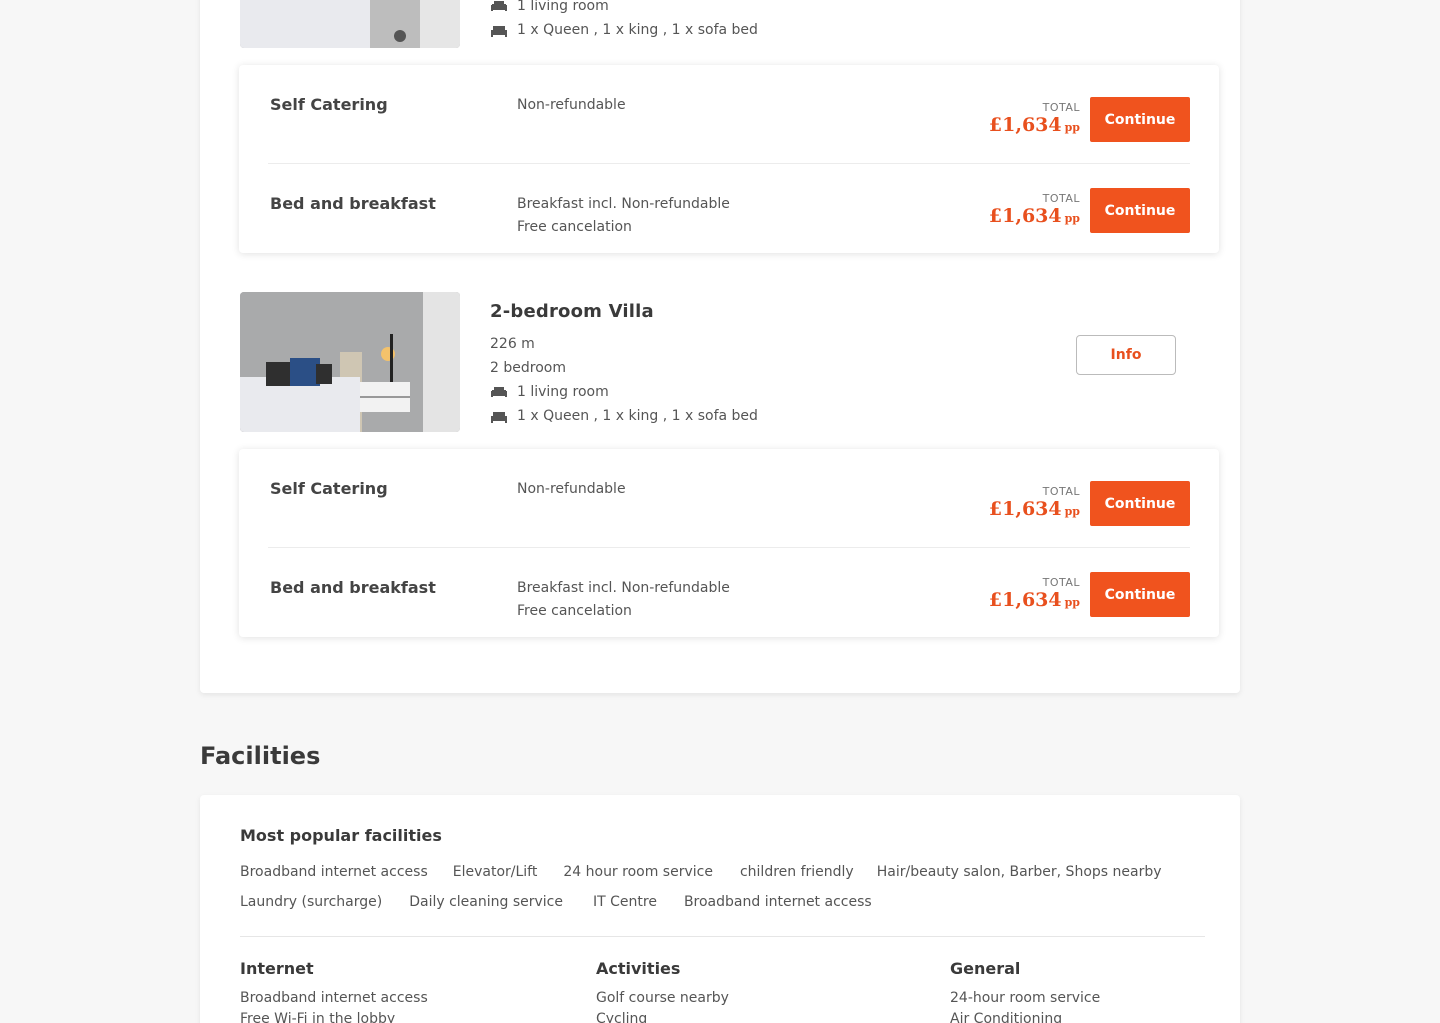 This screenshot has width=1440, height=1023. I want to click on facility-column-title: General, so click(985, 968).